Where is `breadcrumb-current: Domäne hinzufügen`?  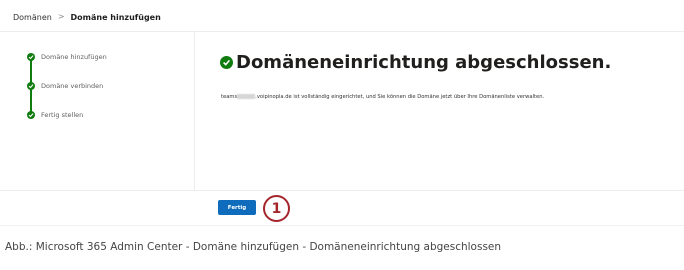 breadcrumb-current: Domäne hinzufügen is located at coordinates (115, 17).